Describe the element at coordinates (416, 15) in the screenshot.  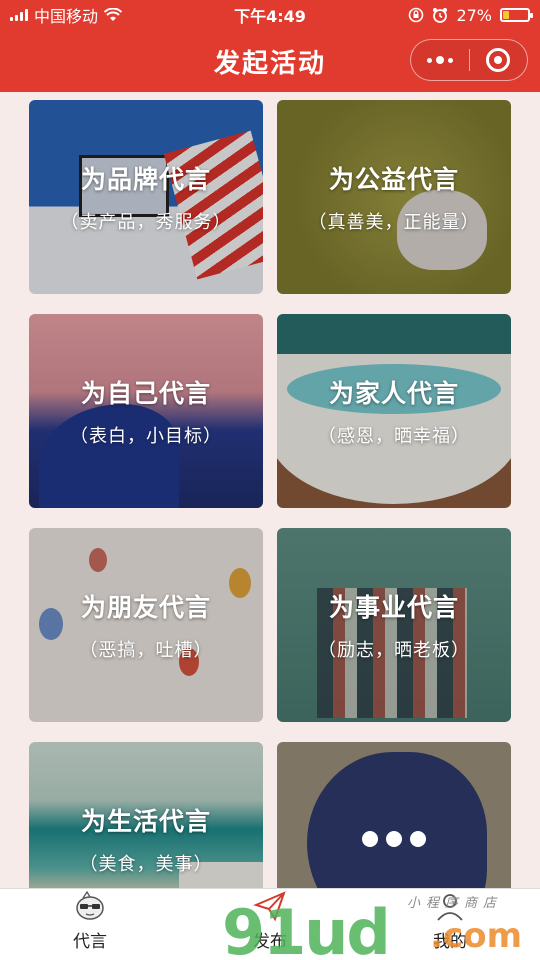
I see `rotation-lock-icon` at that location.